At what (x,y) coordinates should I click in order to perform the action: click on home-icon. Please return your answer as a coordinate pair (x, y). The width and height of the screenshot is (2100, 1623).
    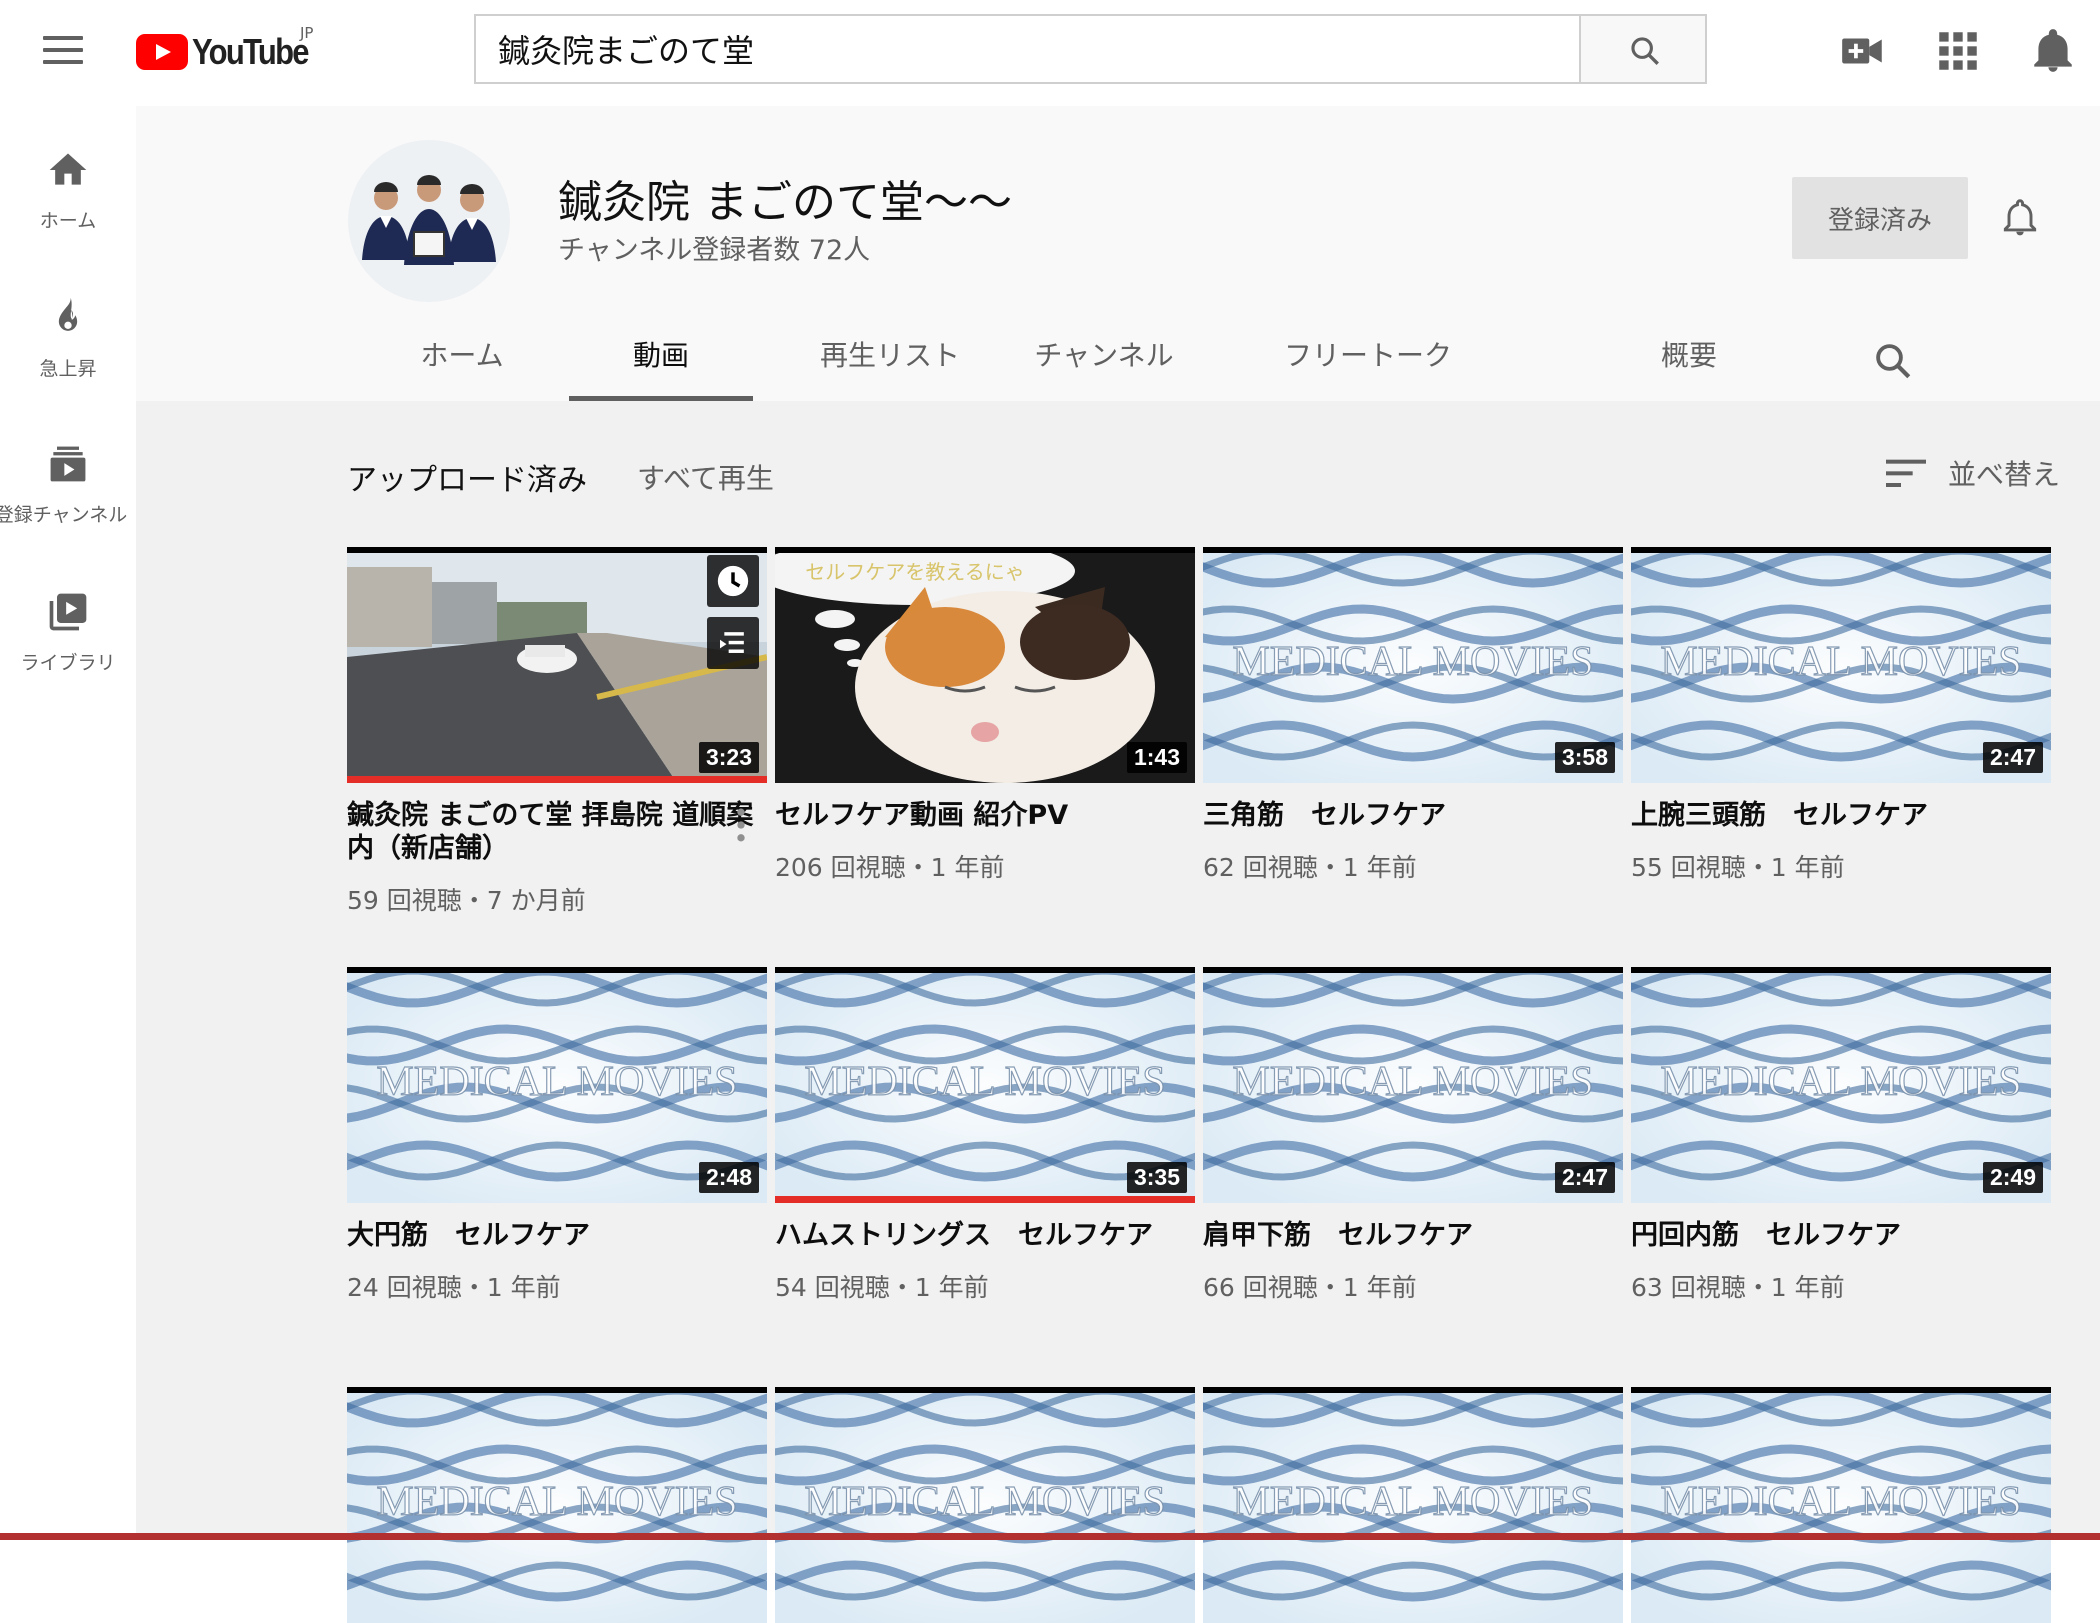
    Looking at the image, I should click on (68, 169).